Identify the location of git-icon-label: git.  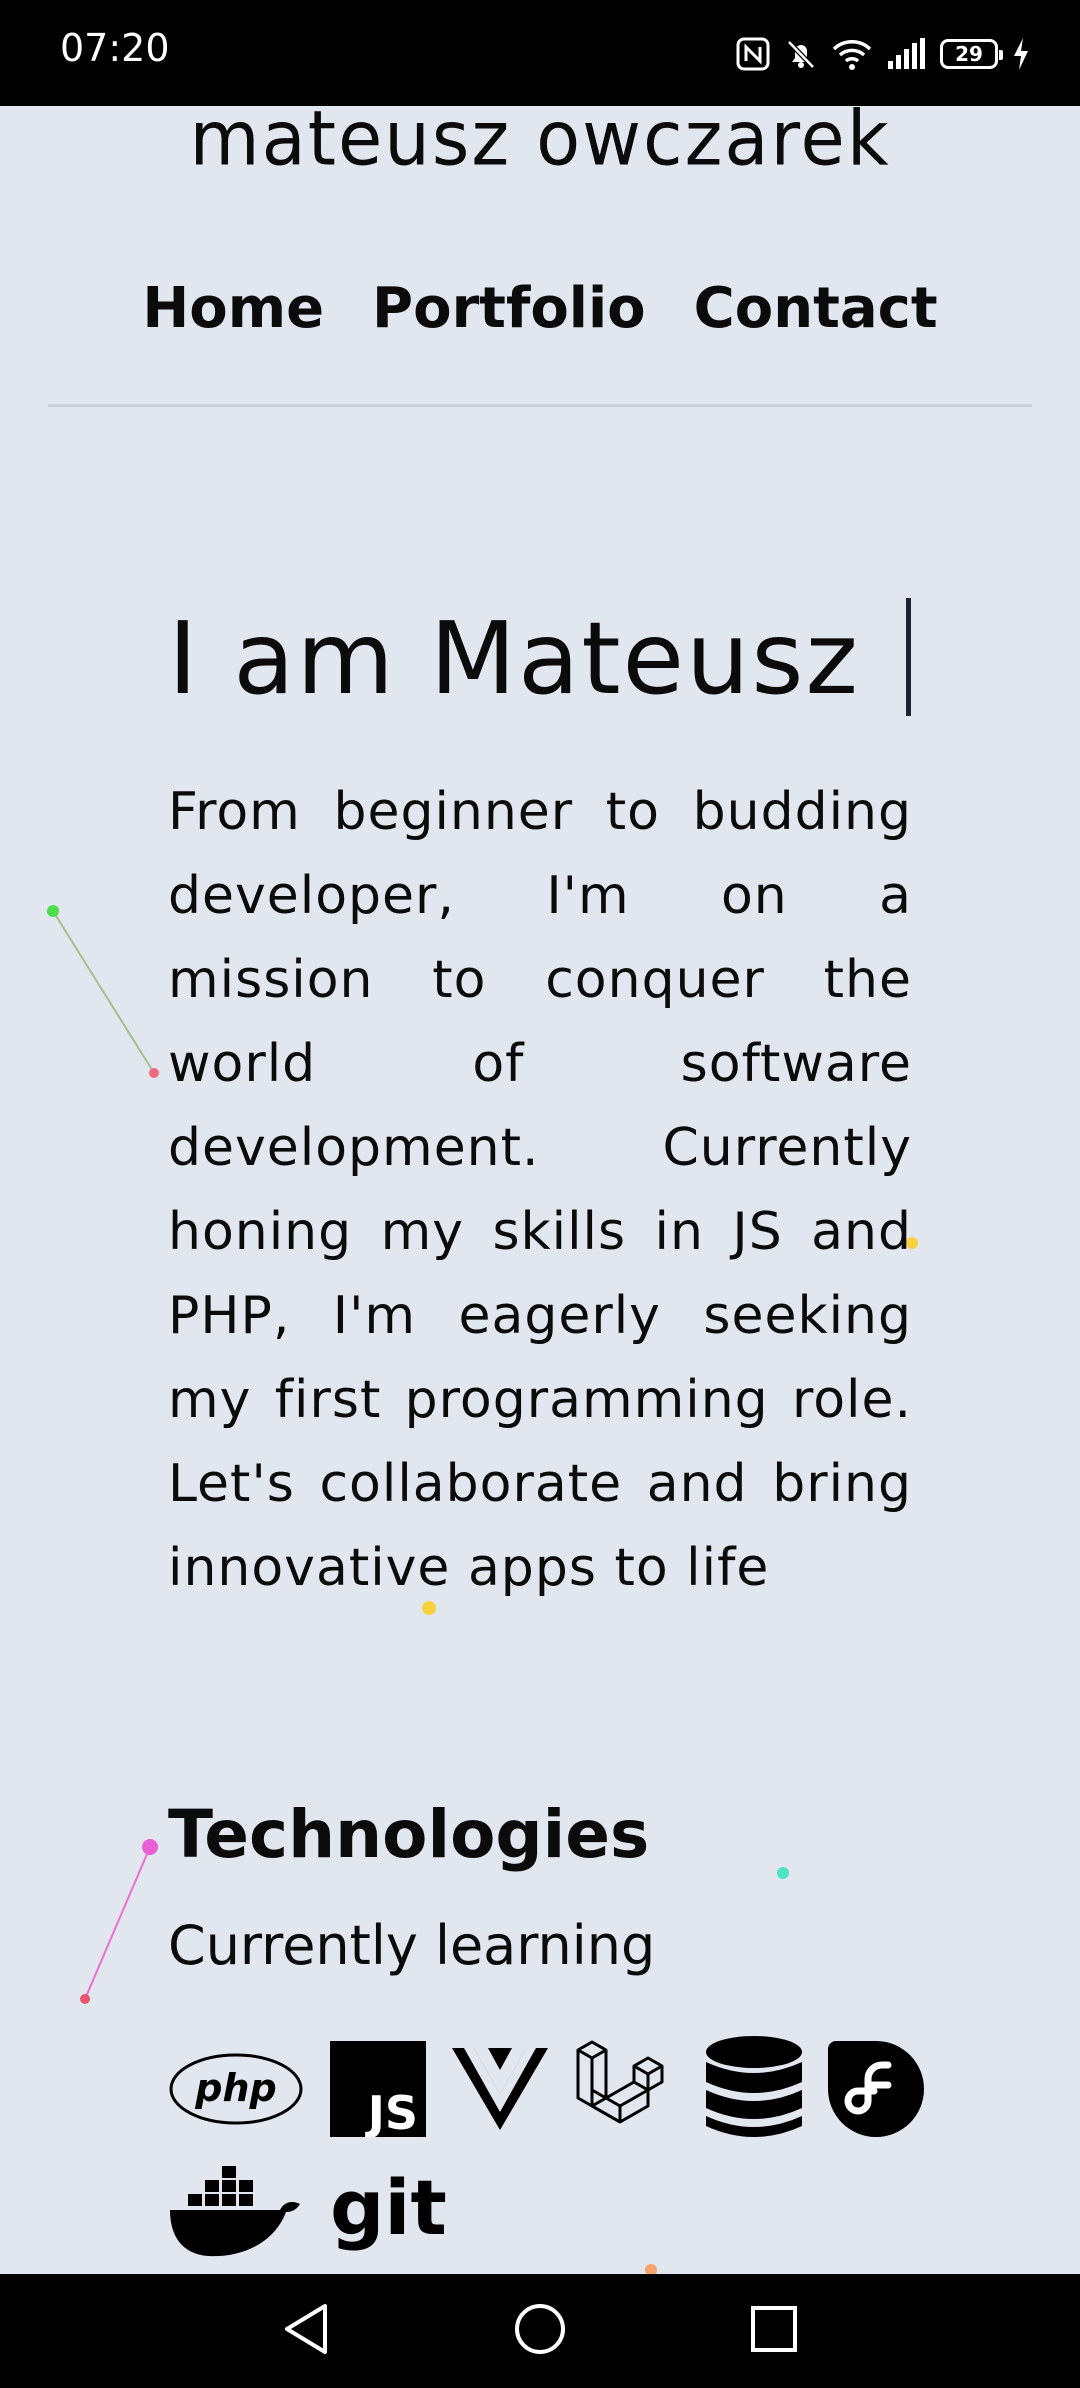
(388, 2208).